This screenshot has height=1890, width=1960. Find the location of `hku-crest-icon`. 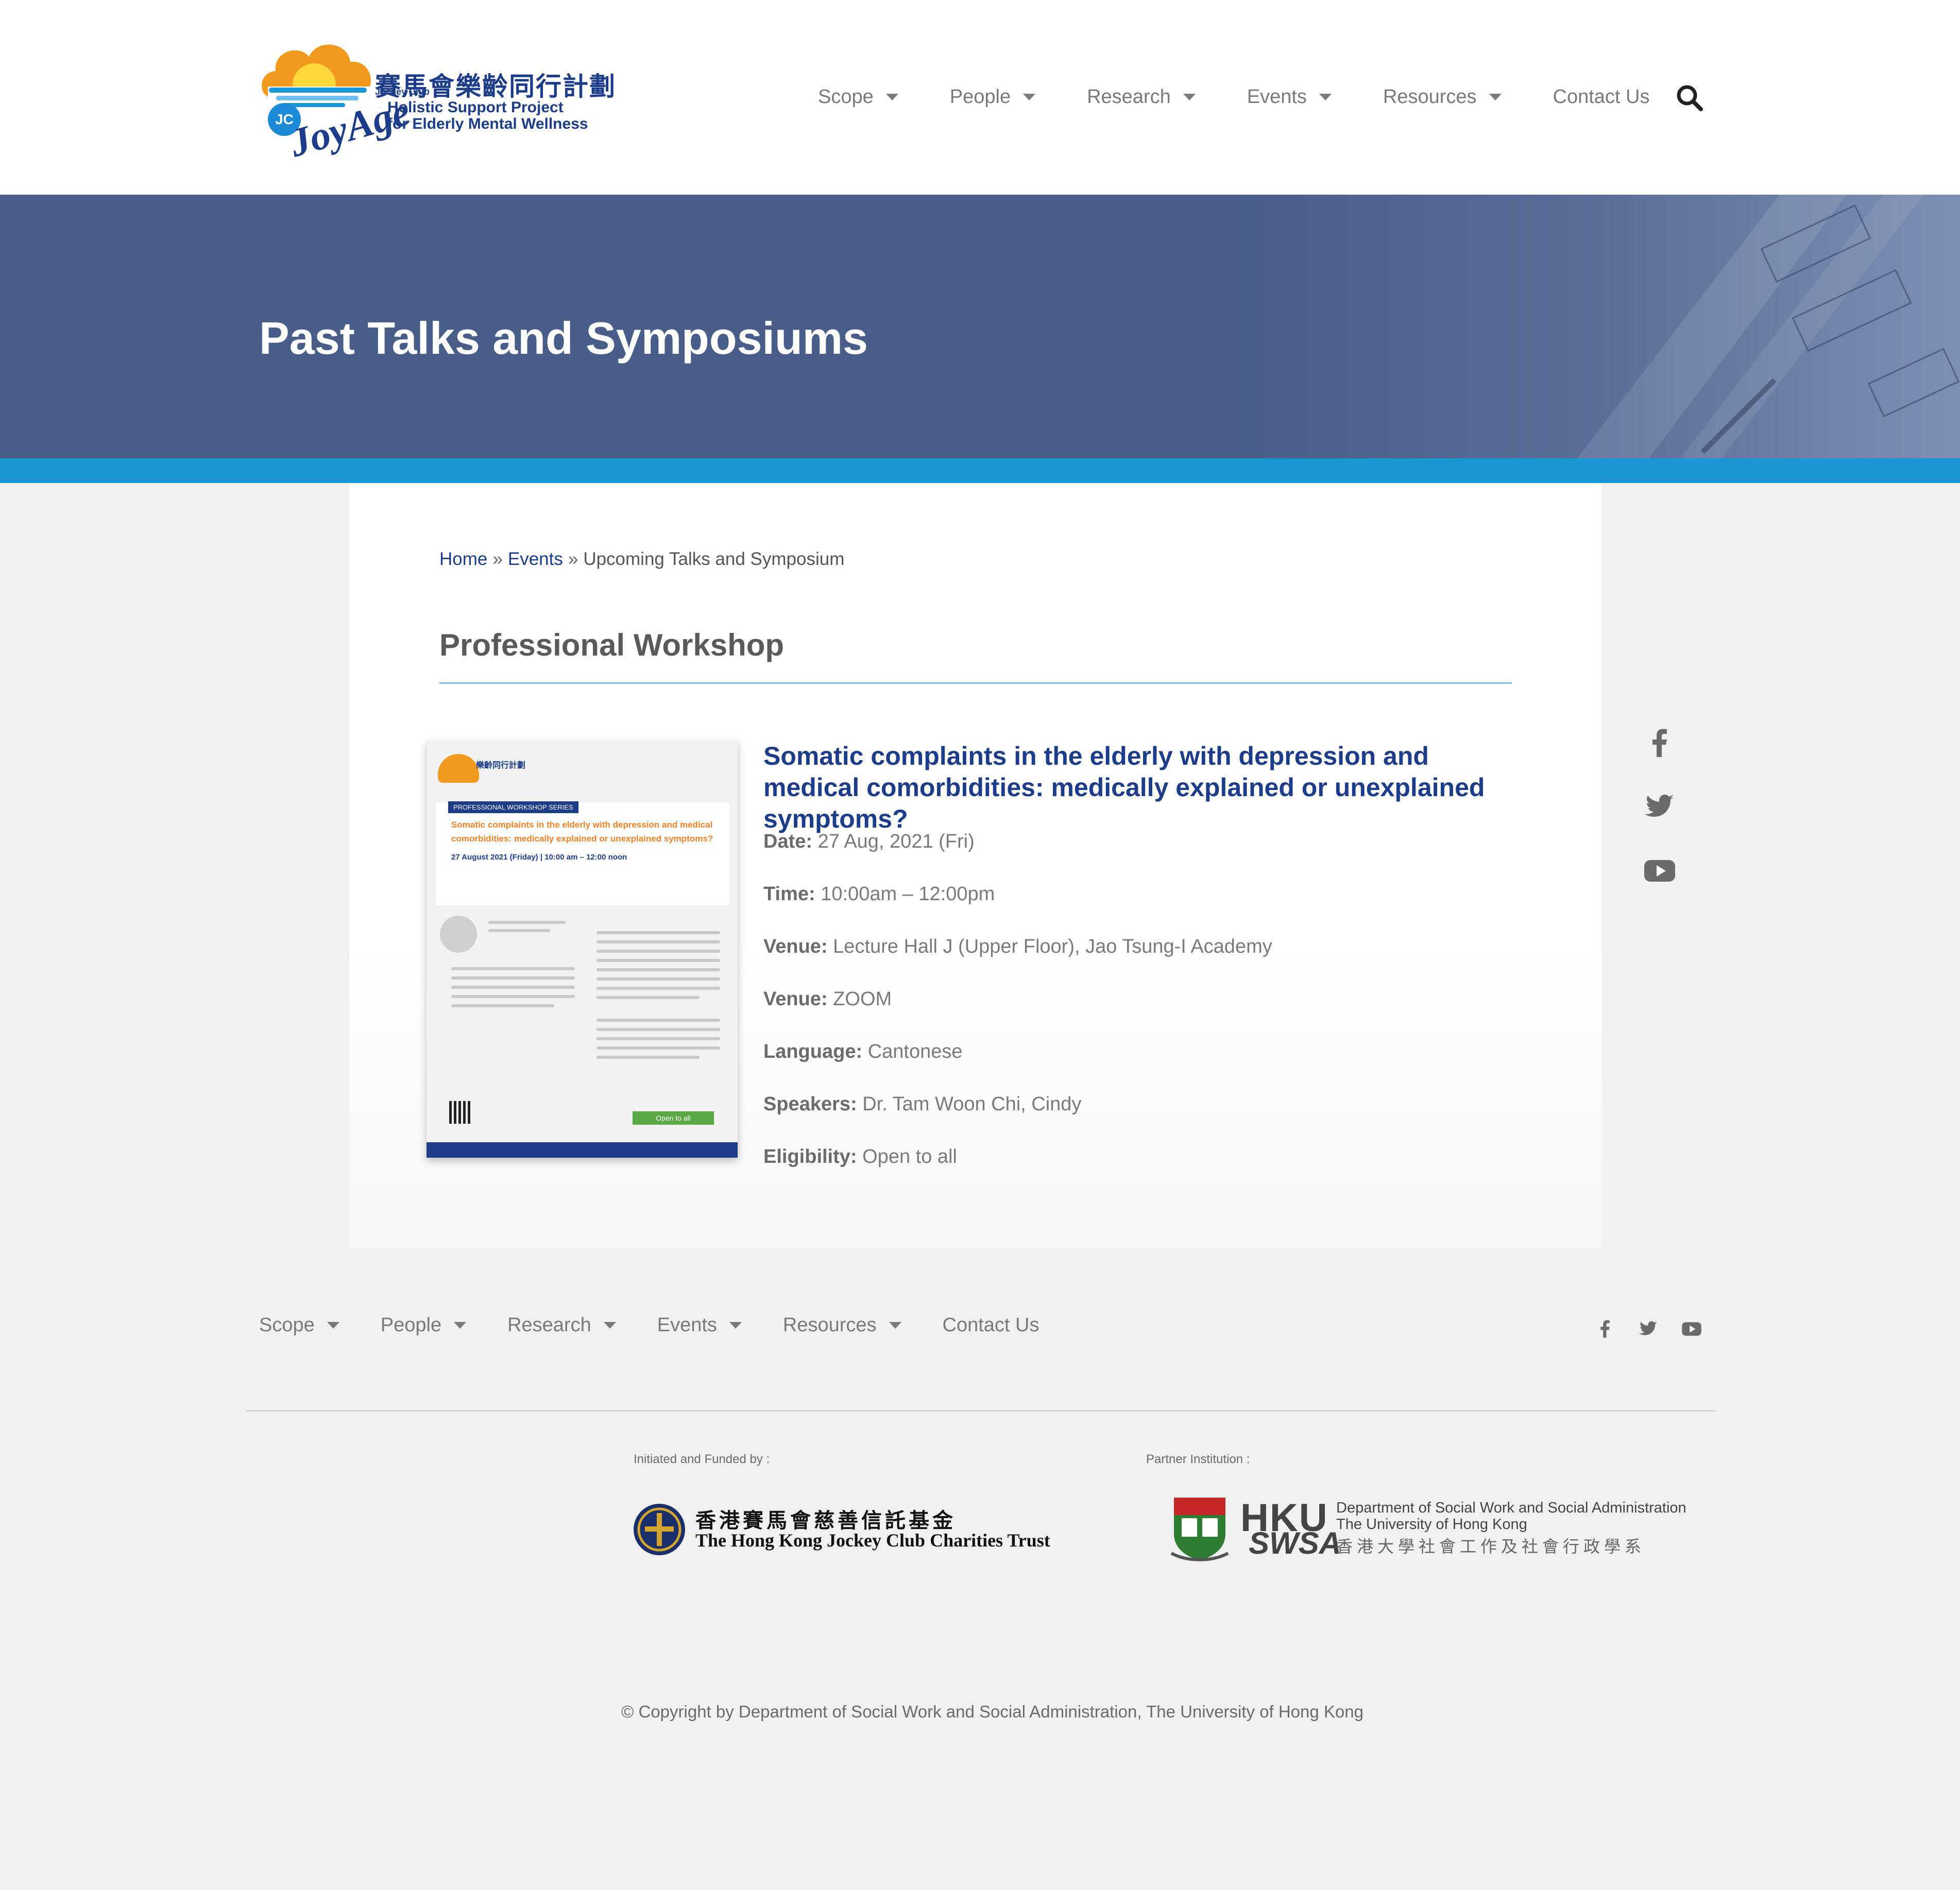

hku-crest-icon is located at coordinates (1200, 1530).